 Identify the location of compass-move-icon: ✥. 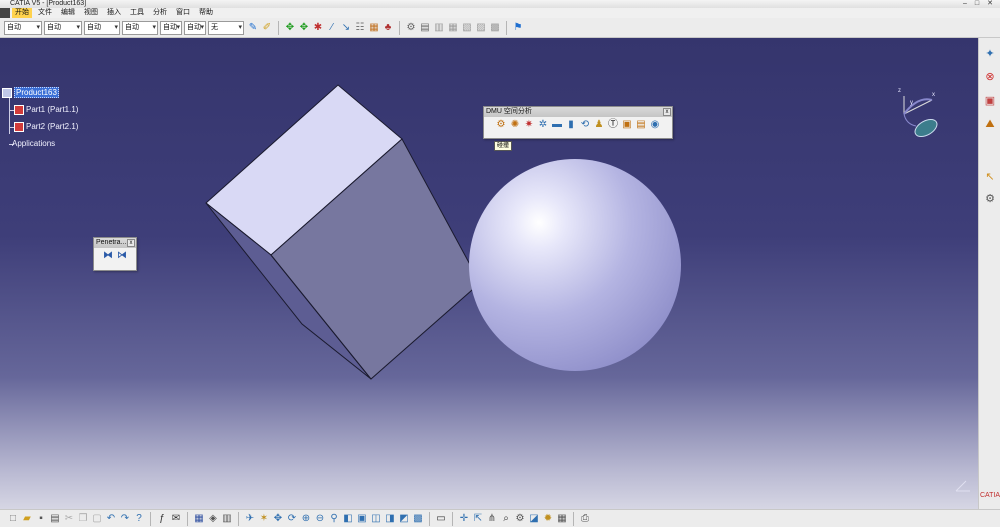
(304, 28).